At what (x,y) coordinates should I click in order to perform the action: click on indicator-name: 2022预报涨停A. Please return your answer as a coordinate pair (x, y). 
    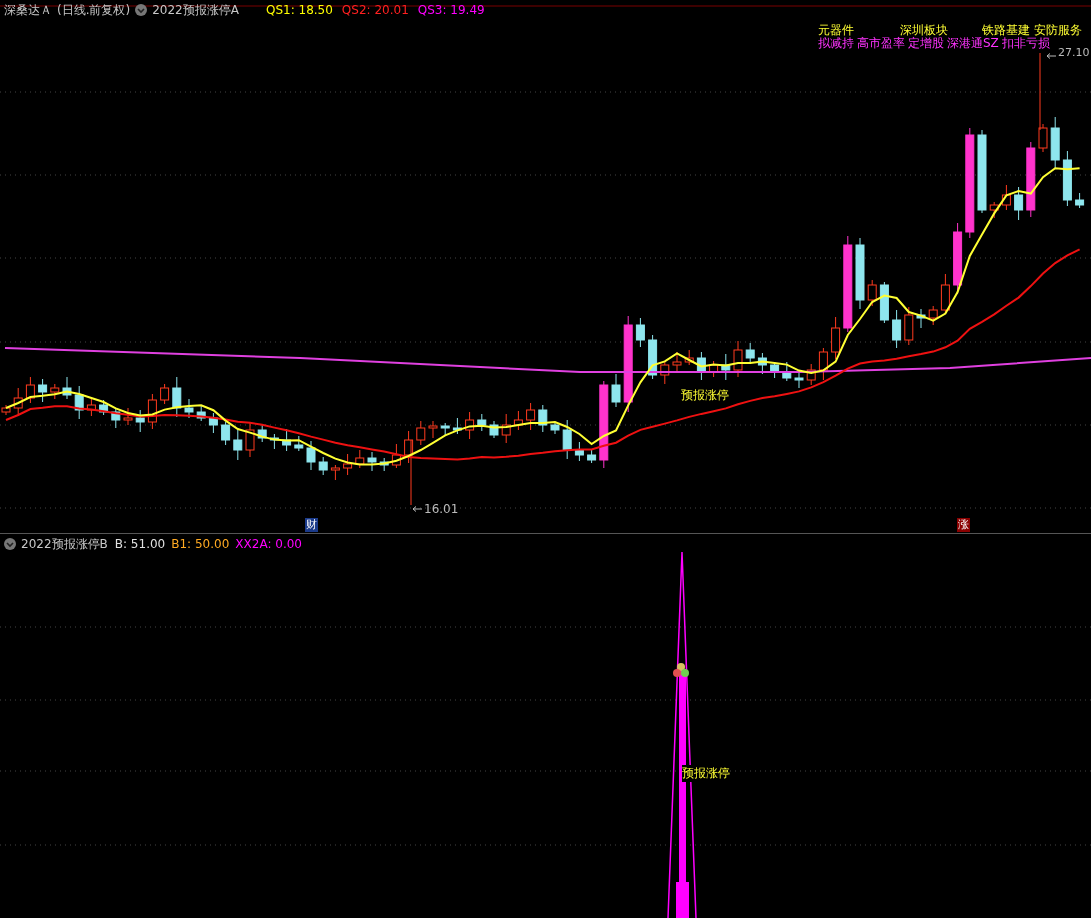
    Looking at the image, I should click on (195, 10).